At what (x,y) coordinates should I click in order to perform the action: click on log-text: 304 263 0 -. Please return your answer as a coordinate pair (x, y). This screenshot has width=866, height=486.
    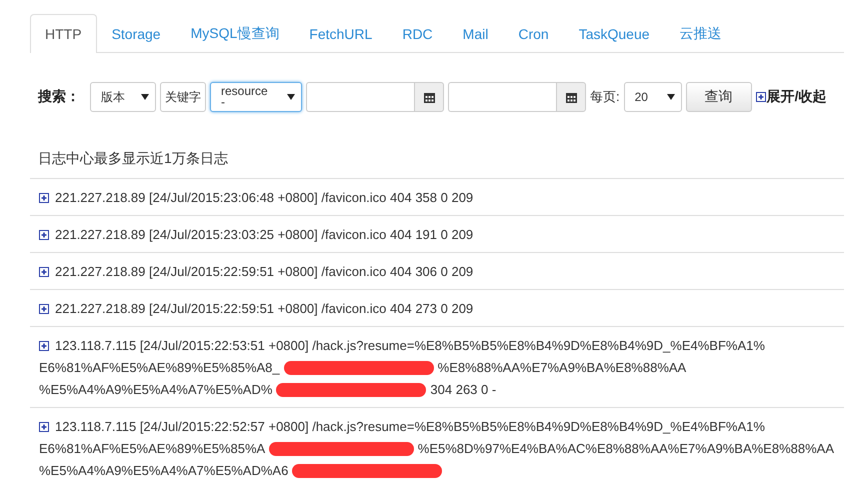
    Looking at the image, I should click on (463, 389).